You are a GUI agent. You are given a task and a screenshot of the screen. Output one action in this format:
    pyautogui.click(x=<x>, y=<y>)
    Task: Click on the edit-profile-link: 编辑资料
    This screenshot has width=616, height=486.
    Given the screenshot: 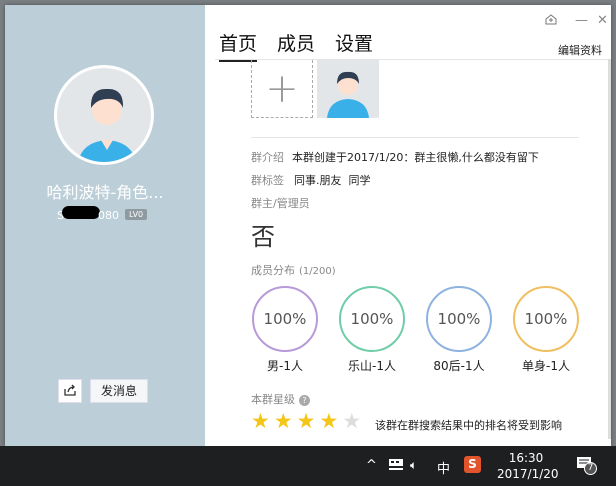 What is the action you would take?
    pyautogui.click(x=580, y=50)
    